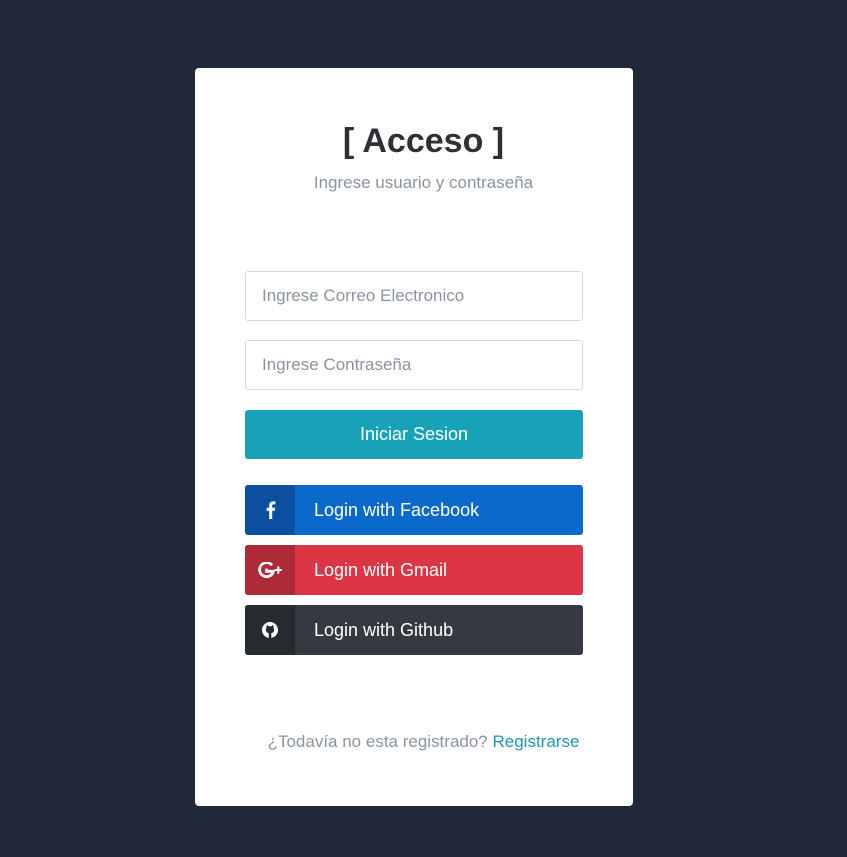 Image resolution: width=847 pixels, height=857 pixels. I want to click on gmail-login-button: Login with Gmail, so click(414, 570).